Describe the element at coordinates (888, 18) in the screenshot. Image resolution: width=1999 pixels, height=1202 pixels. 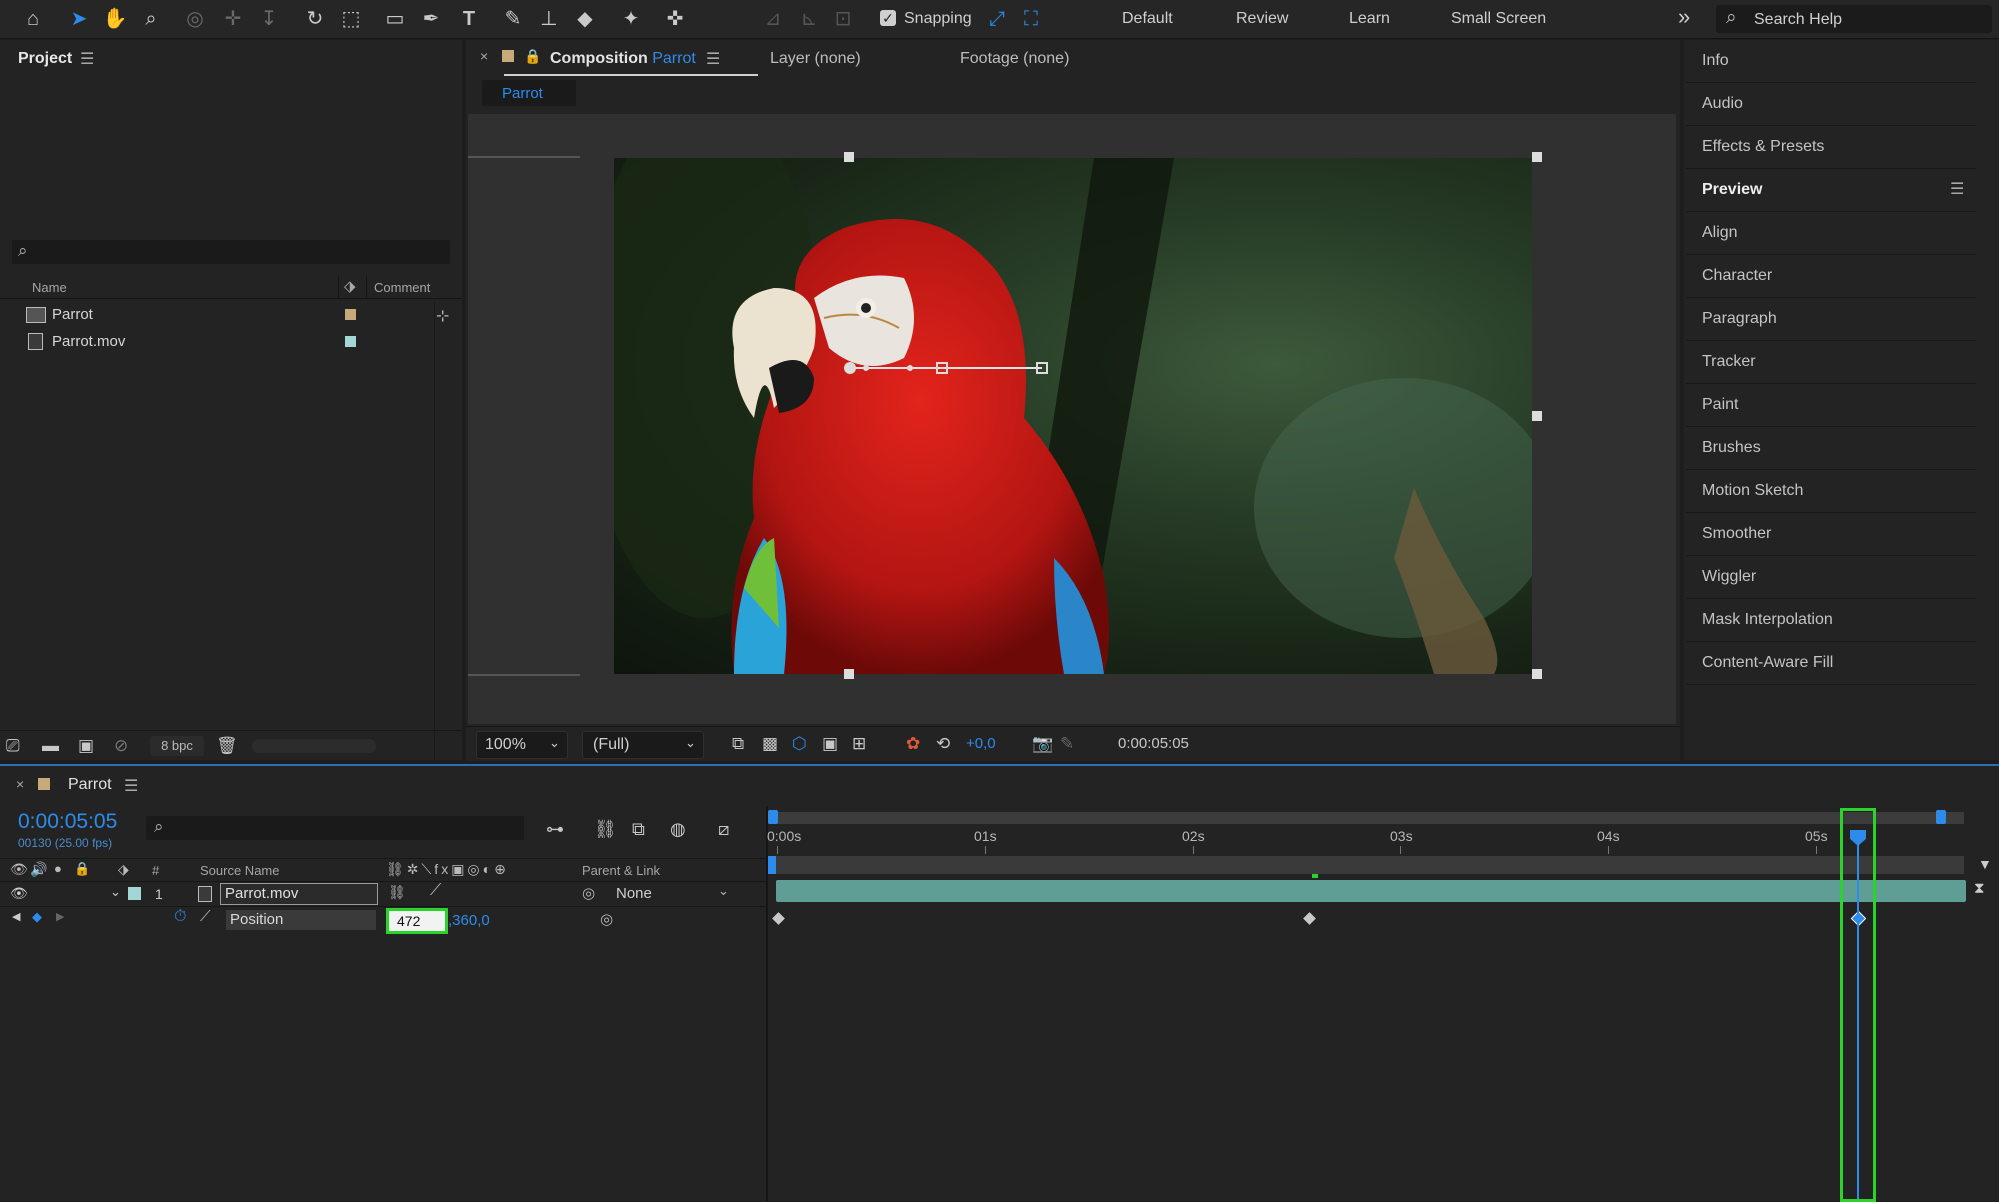
I see `snapping-checkbox: ✓` at that location.